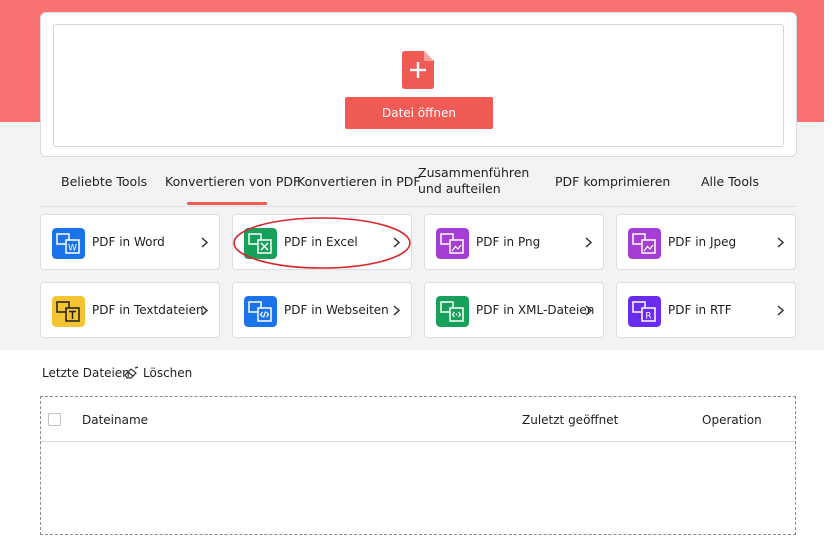 Image resolution: width=836 pixels, height=547 pixels. I want to click on tool-pdf-to-excel: PDF in Excel, so click(322, 242).